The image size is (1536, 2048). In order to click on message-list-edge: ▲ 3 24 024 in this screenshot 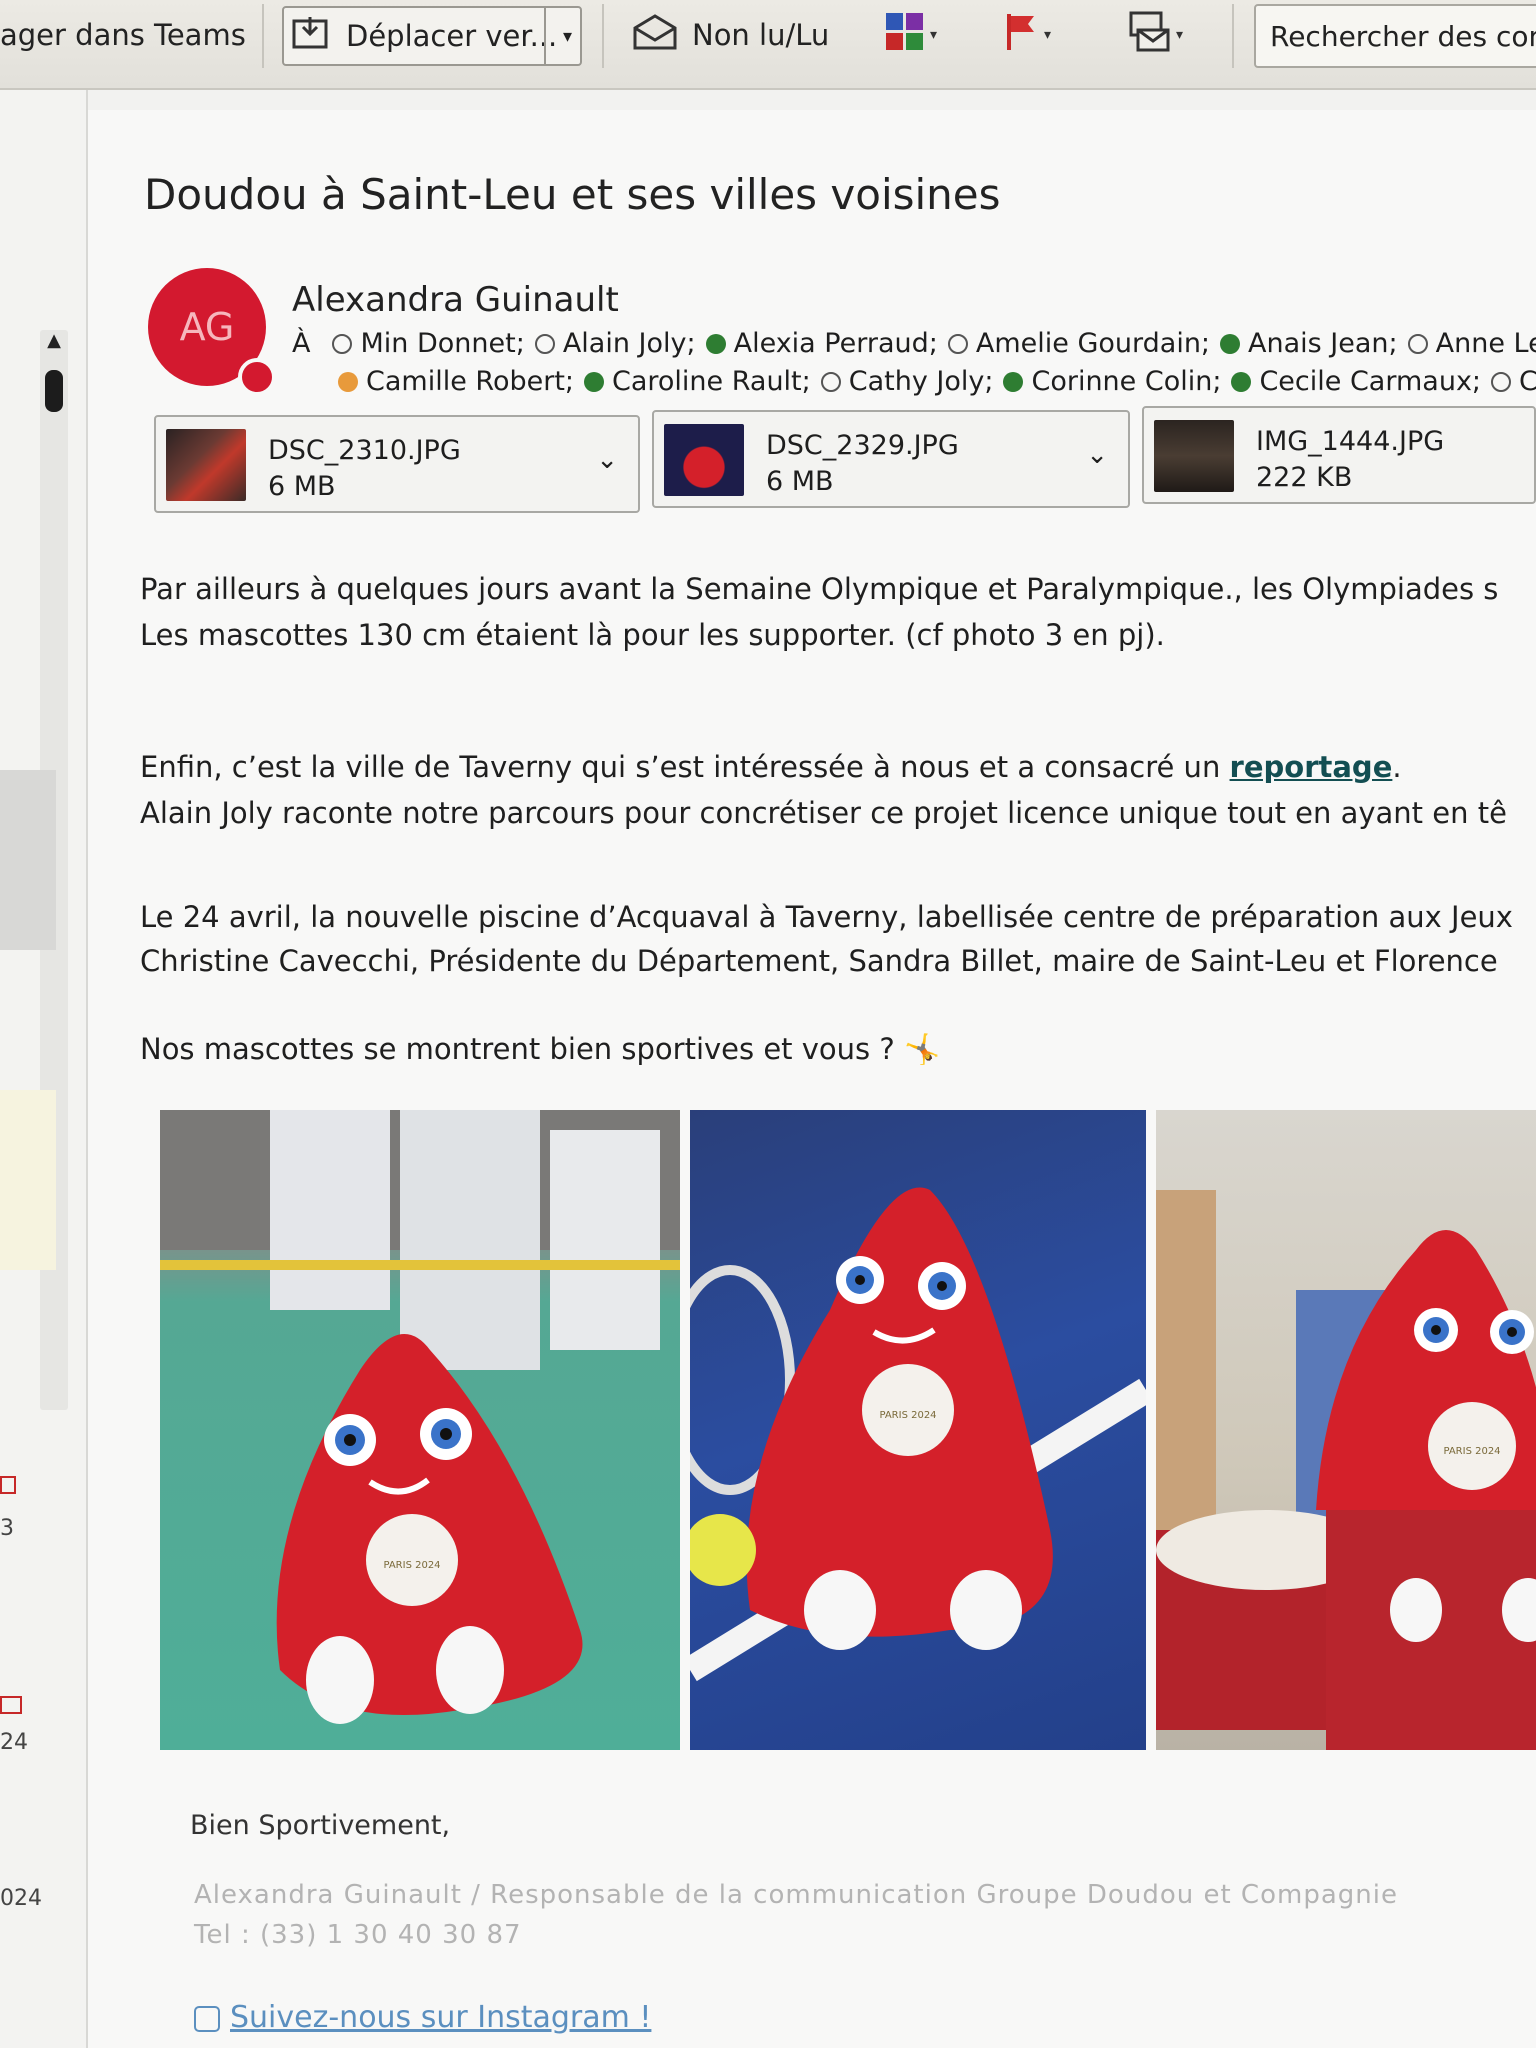, I will do `click(44, 1069)`.